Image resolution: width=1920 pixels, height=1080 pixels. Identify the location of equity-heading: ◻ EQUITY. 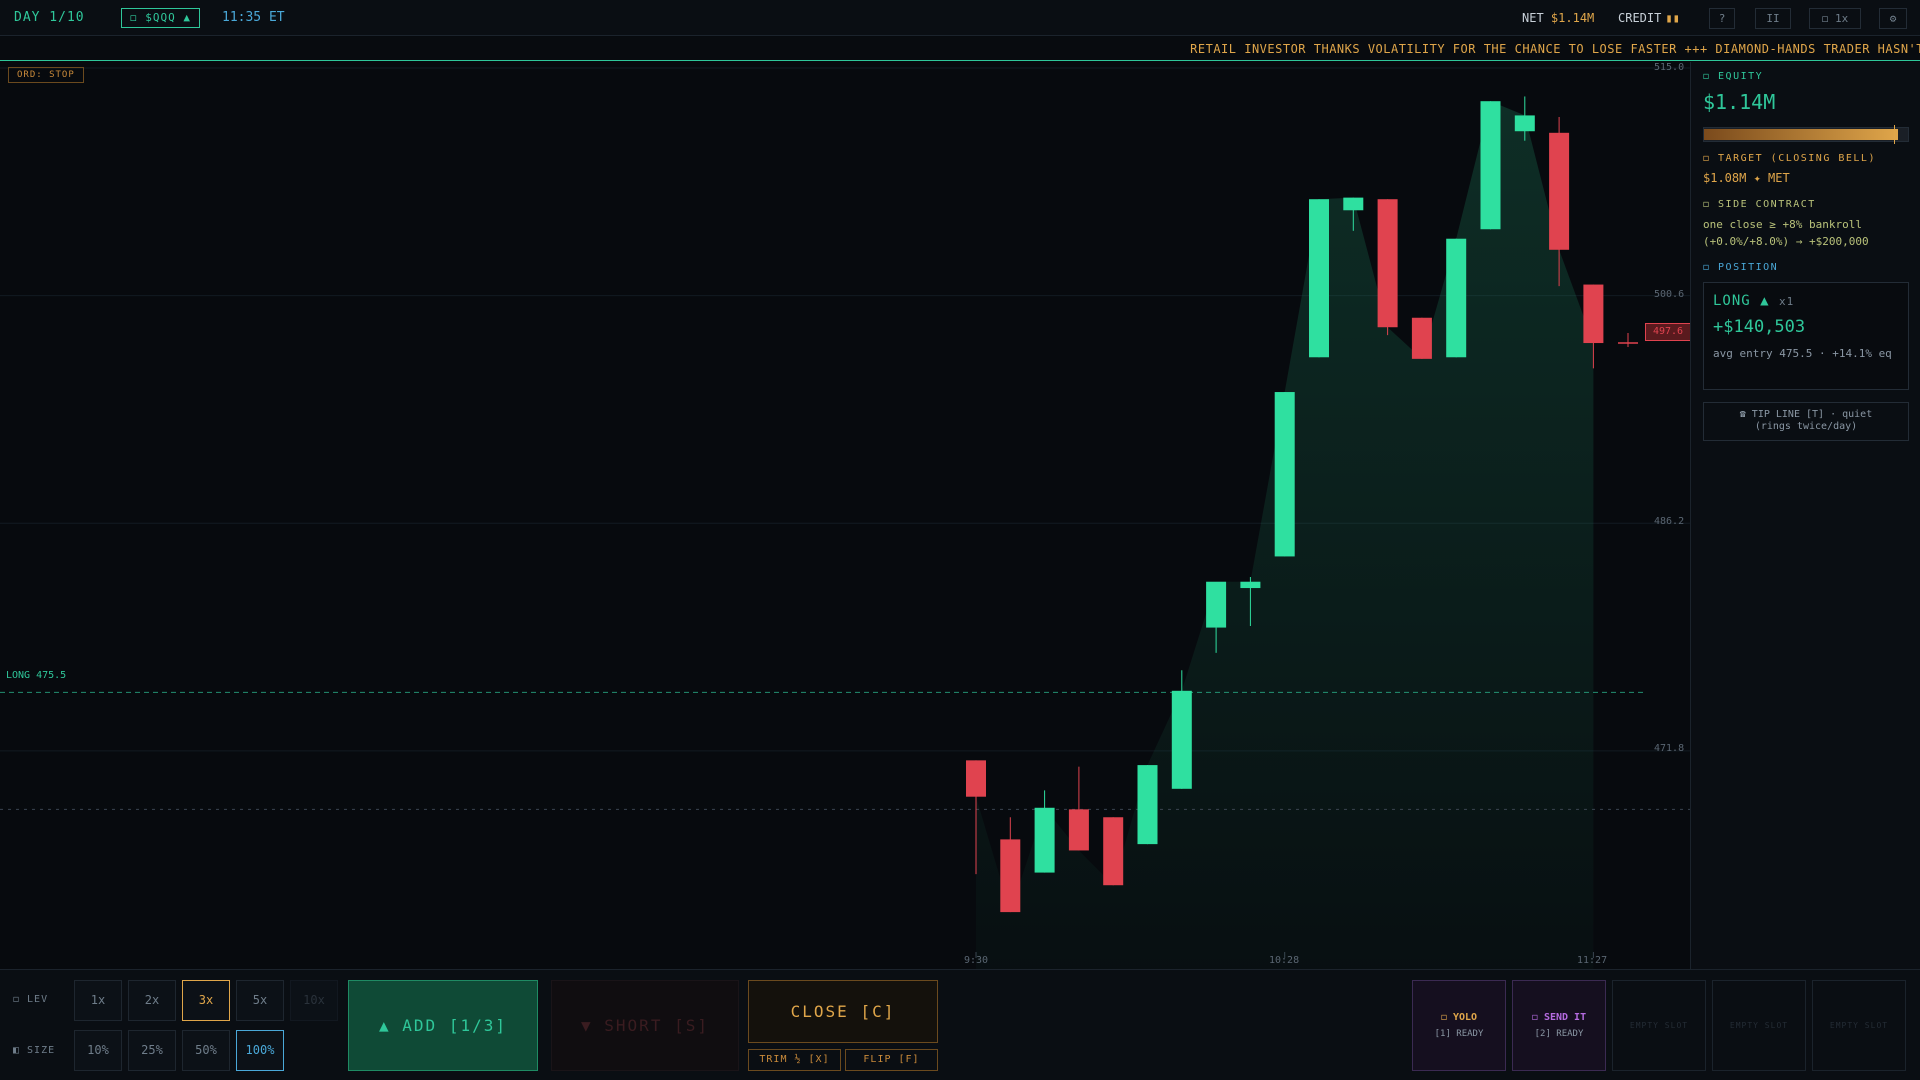
(1733, 76).